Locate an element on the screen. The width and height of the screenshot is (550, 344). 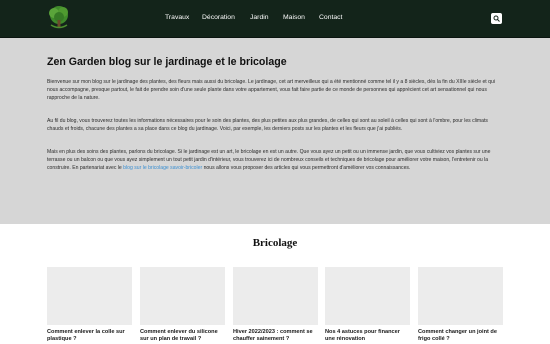
search-icon is located at coordinates (496, 18).